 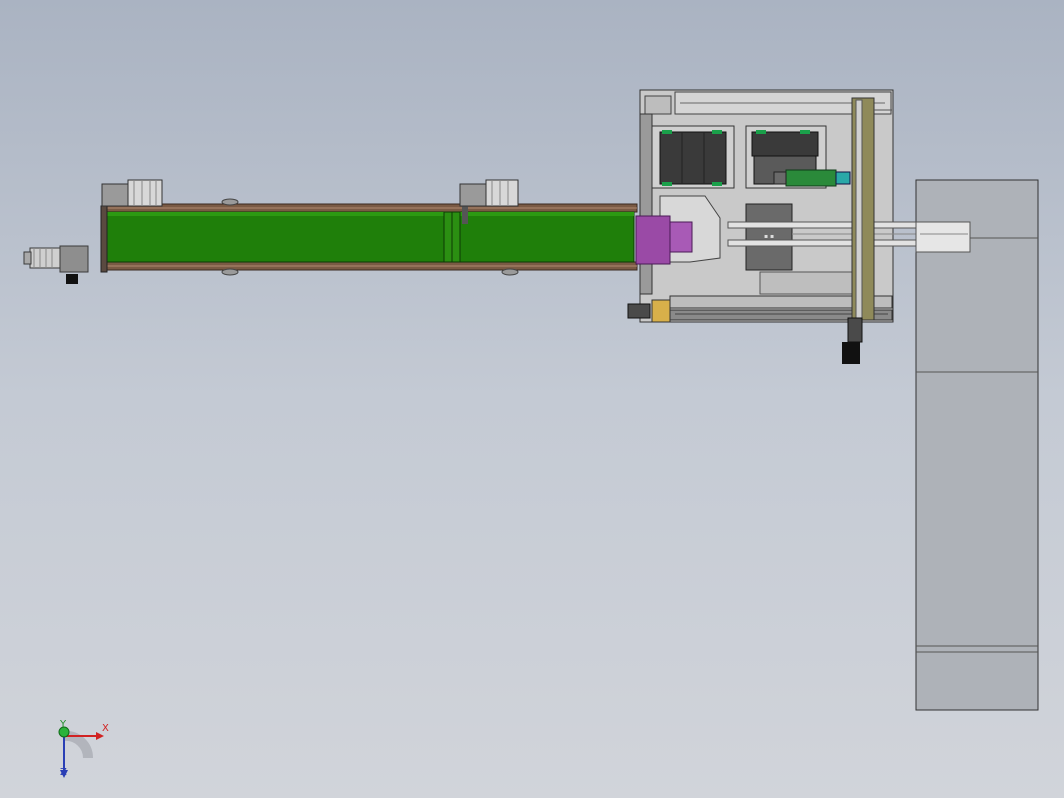 What do you see at coordinates (977, 445) in the screenshot?
I see `side-cabinet` at bounding box center [977, 445].